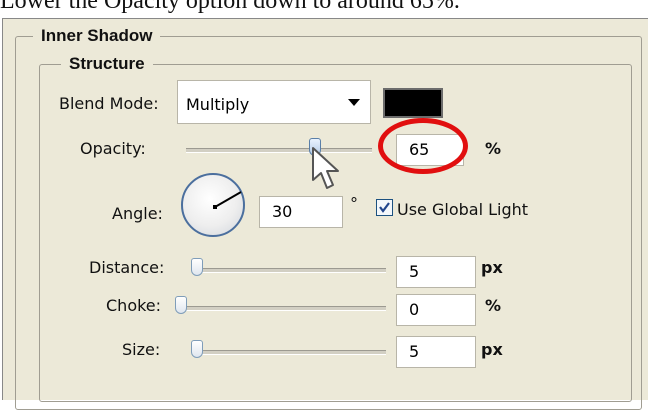 The width and height of the screenshot is (648, 410). Describe the element at coordinates (227, 200) in the screenshot. I see `angle-needle-icon` at that location.